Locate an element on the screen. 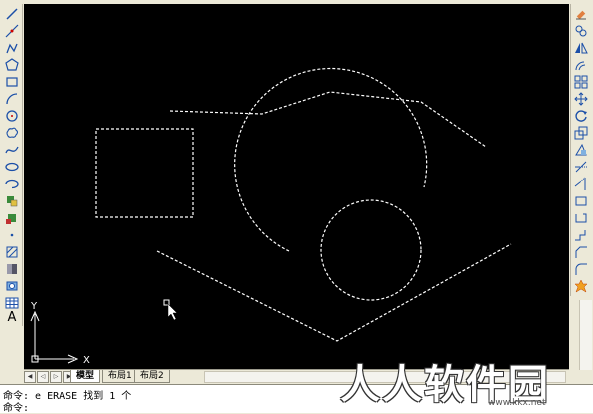 The image size is (593, 414). ucs-x-label: X is located at coordinates (86, 360).